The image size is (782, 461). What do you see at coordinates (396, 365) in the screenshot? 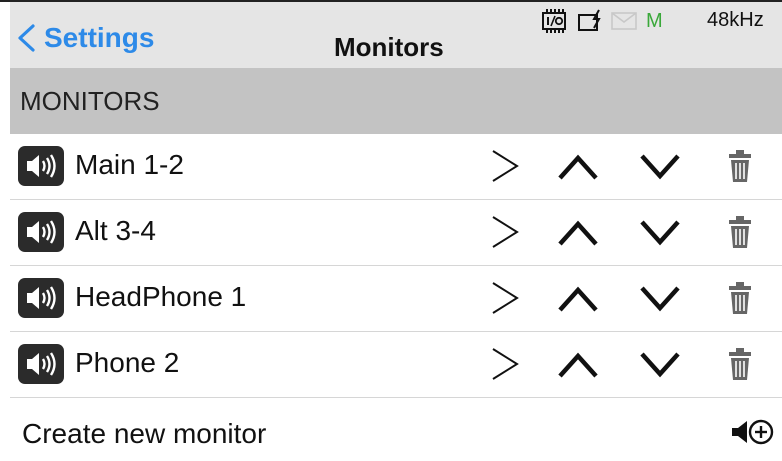
I see `monitor-row: Phone 2` at bounding box center [396, 365].